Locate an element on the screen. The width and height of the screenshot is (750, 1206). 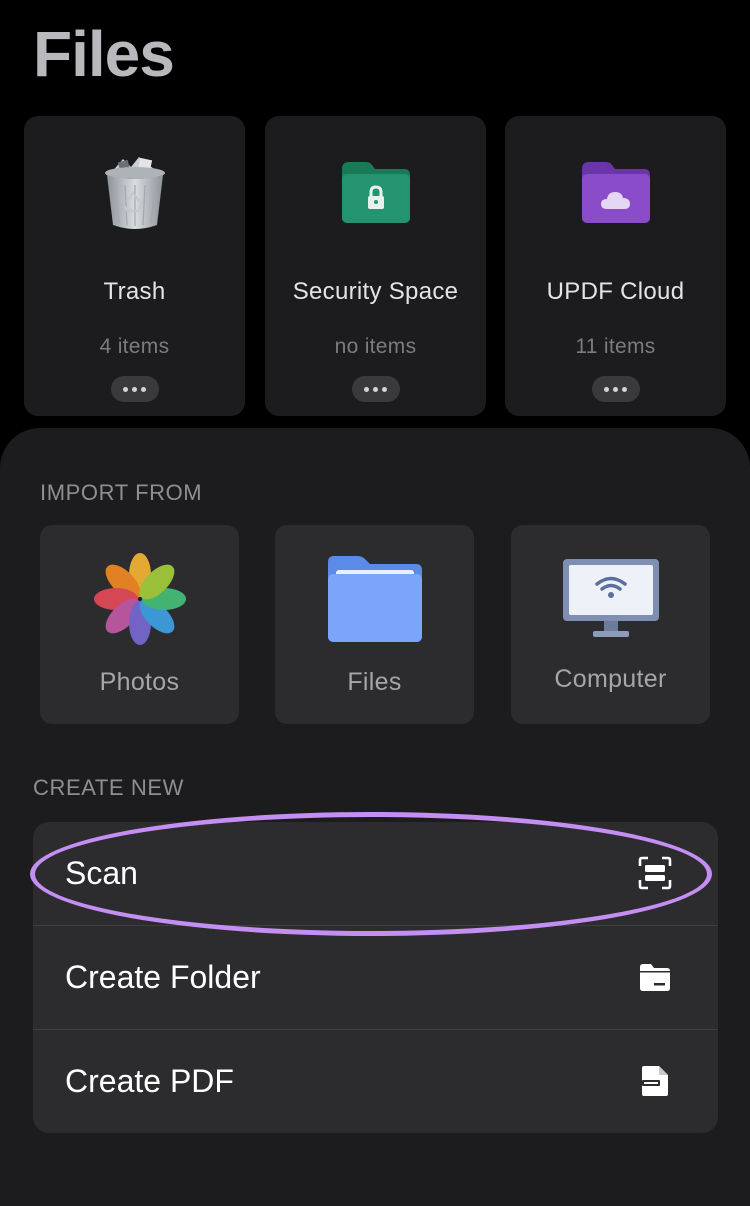
scan-button: Scan is located at coordinates (375, 873).